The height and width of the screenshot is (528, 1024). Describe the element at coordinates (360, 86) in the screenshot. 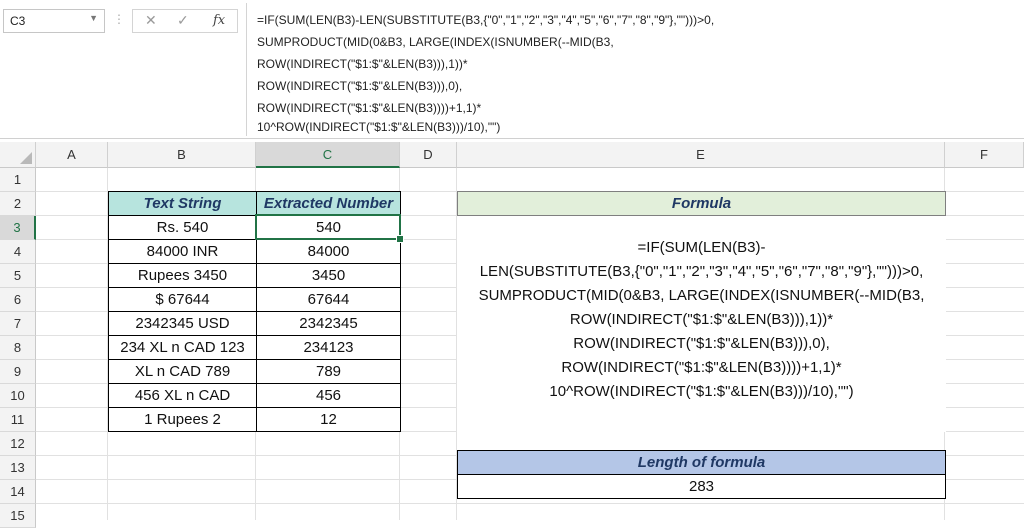

I see `formula-bar-line: ROW(INDIRECT("$1:$"&LEN(B3))),0),` at that location.